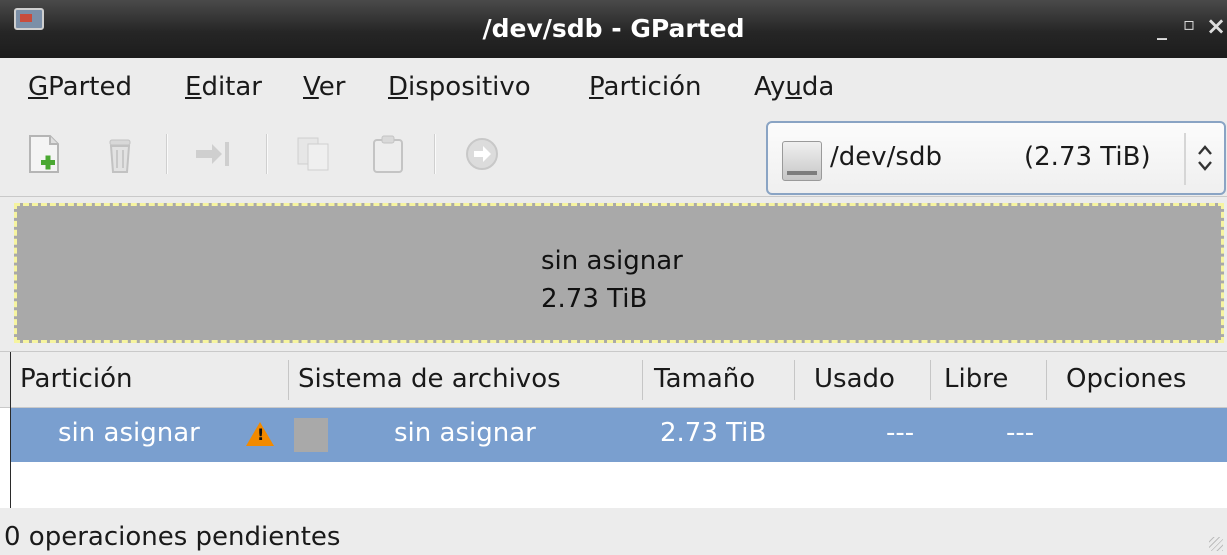 The image size is (1227, 555). I want to click on col-libre: Libre, so click(976, 379).